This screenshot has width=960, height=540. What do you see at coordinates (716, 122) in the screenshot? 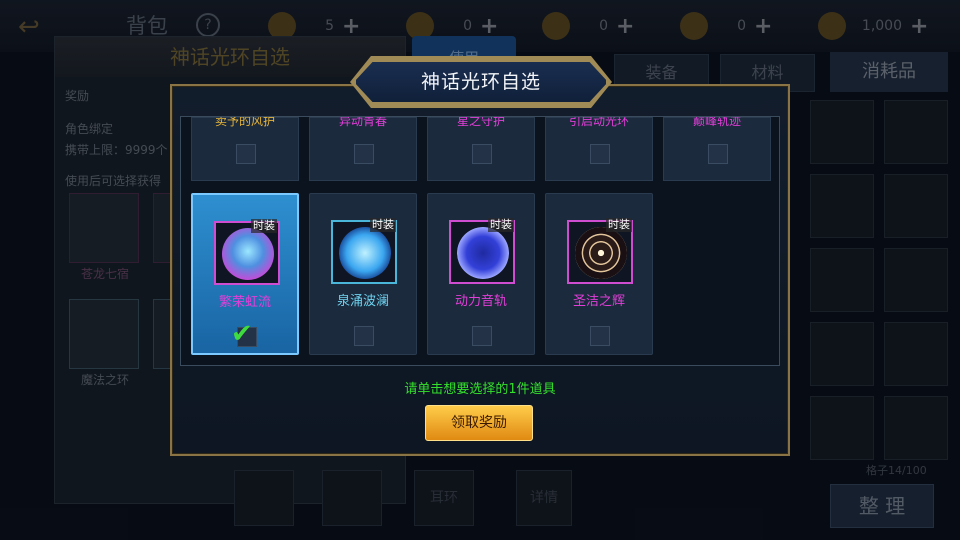
I see `item-name: 巅峰轨迹` at bounding box center [716, 122].